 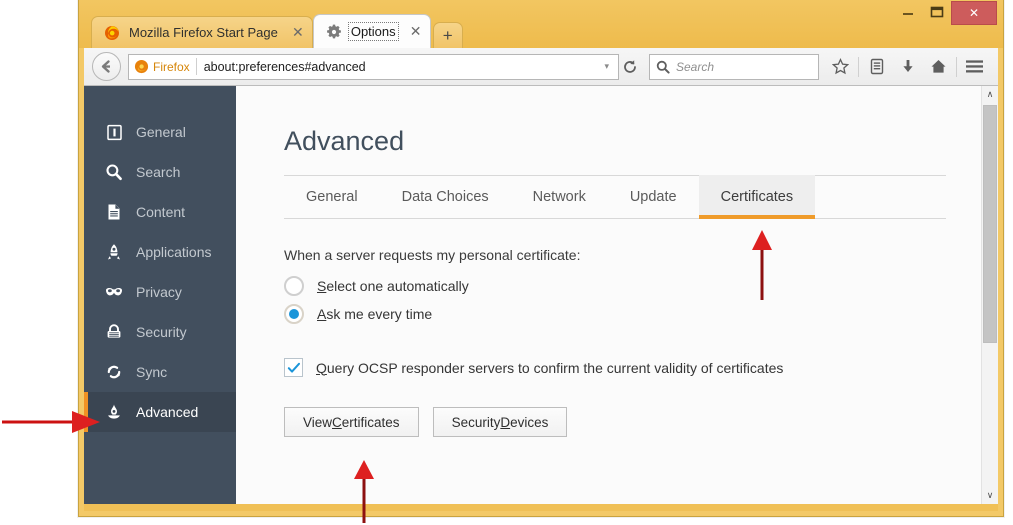 I want to click on sidebar-item-label: General, so click(x=161, y=132).